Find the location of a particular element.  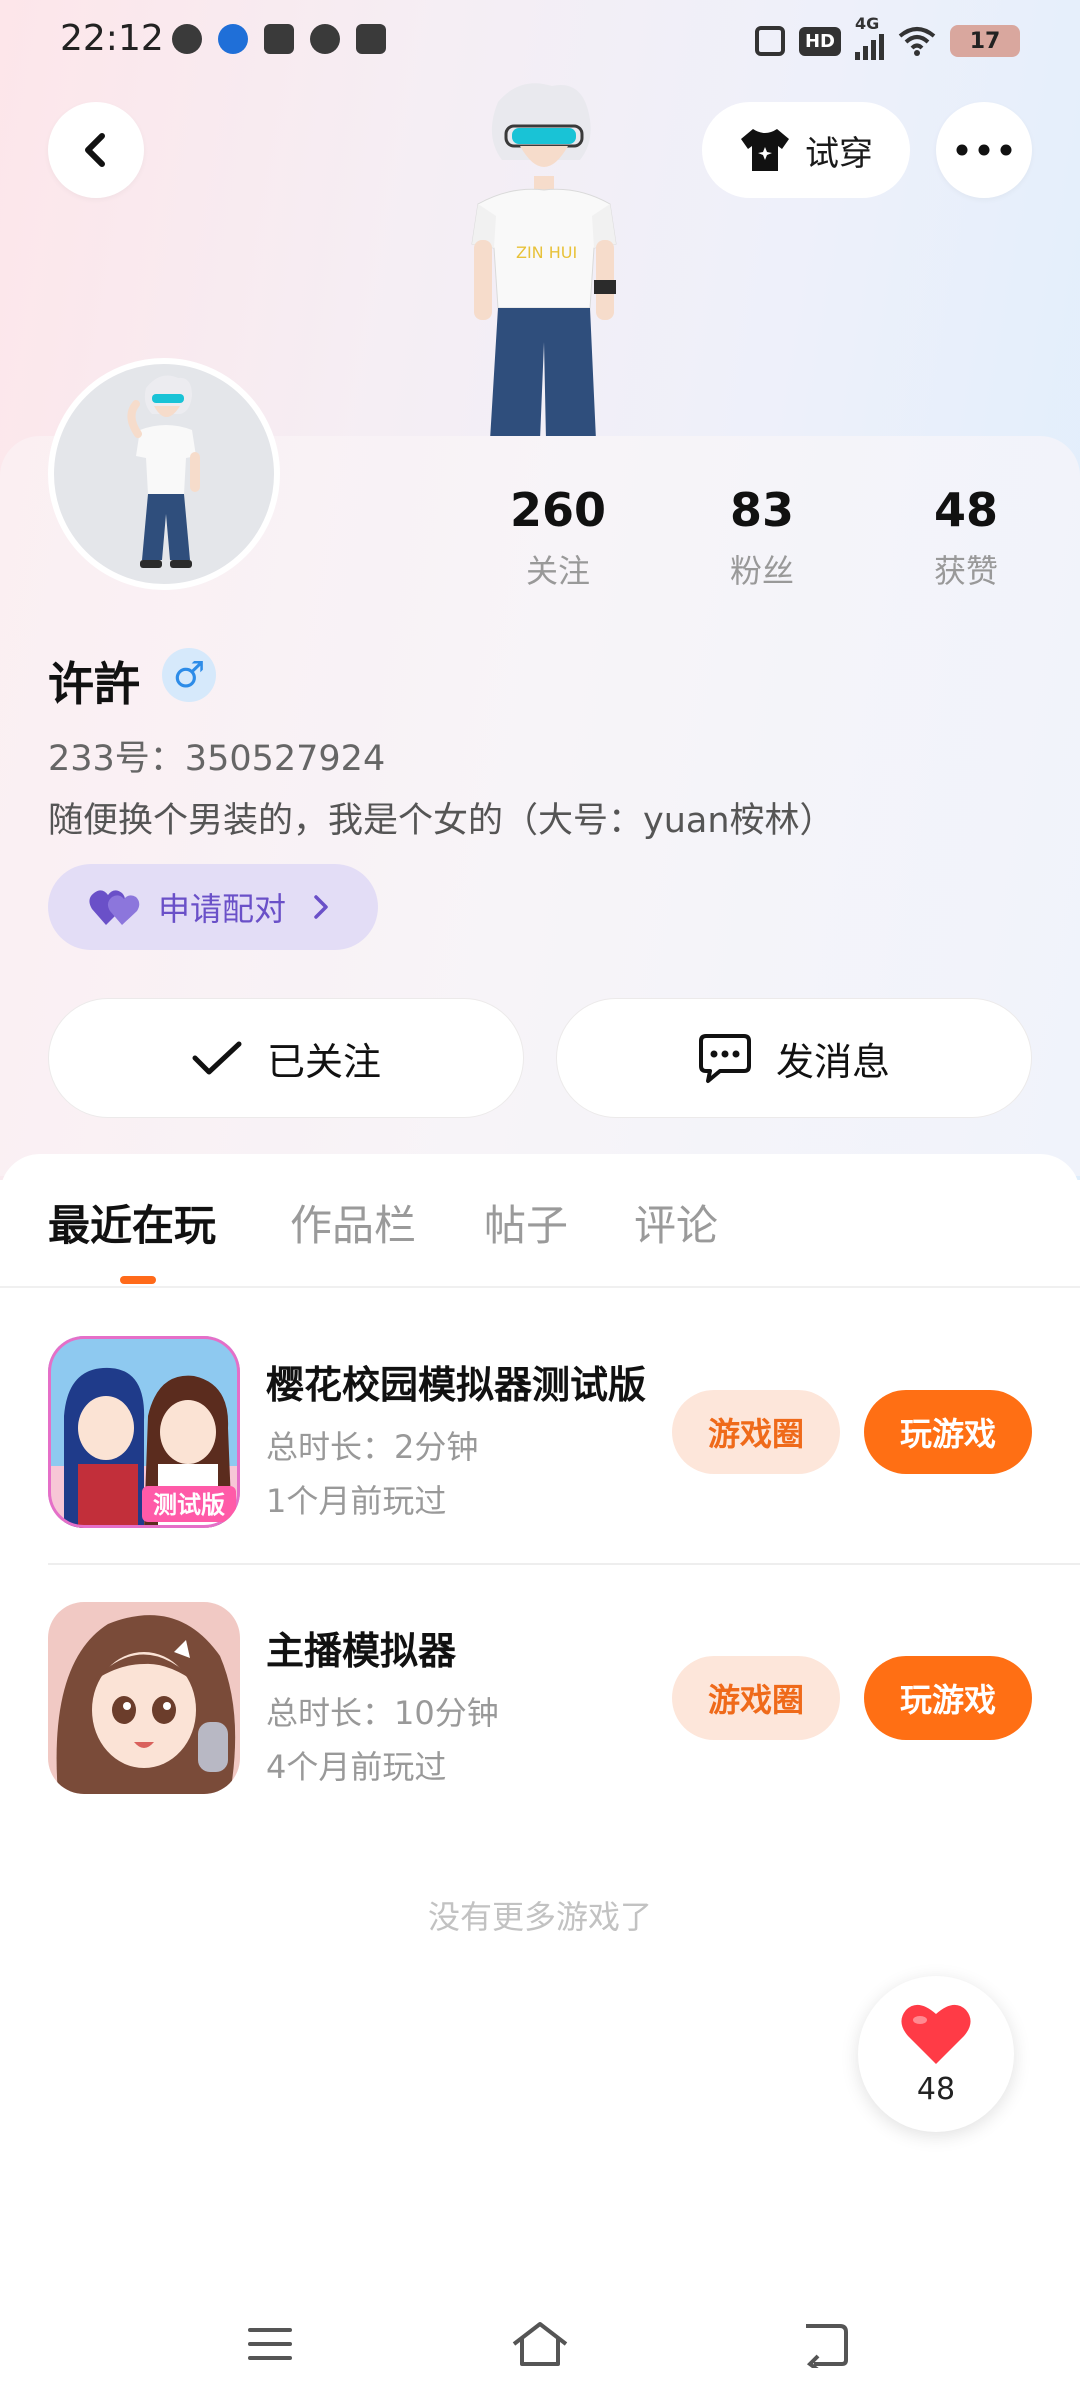

system-navigation-bar is located at coordinates (540, 2354).